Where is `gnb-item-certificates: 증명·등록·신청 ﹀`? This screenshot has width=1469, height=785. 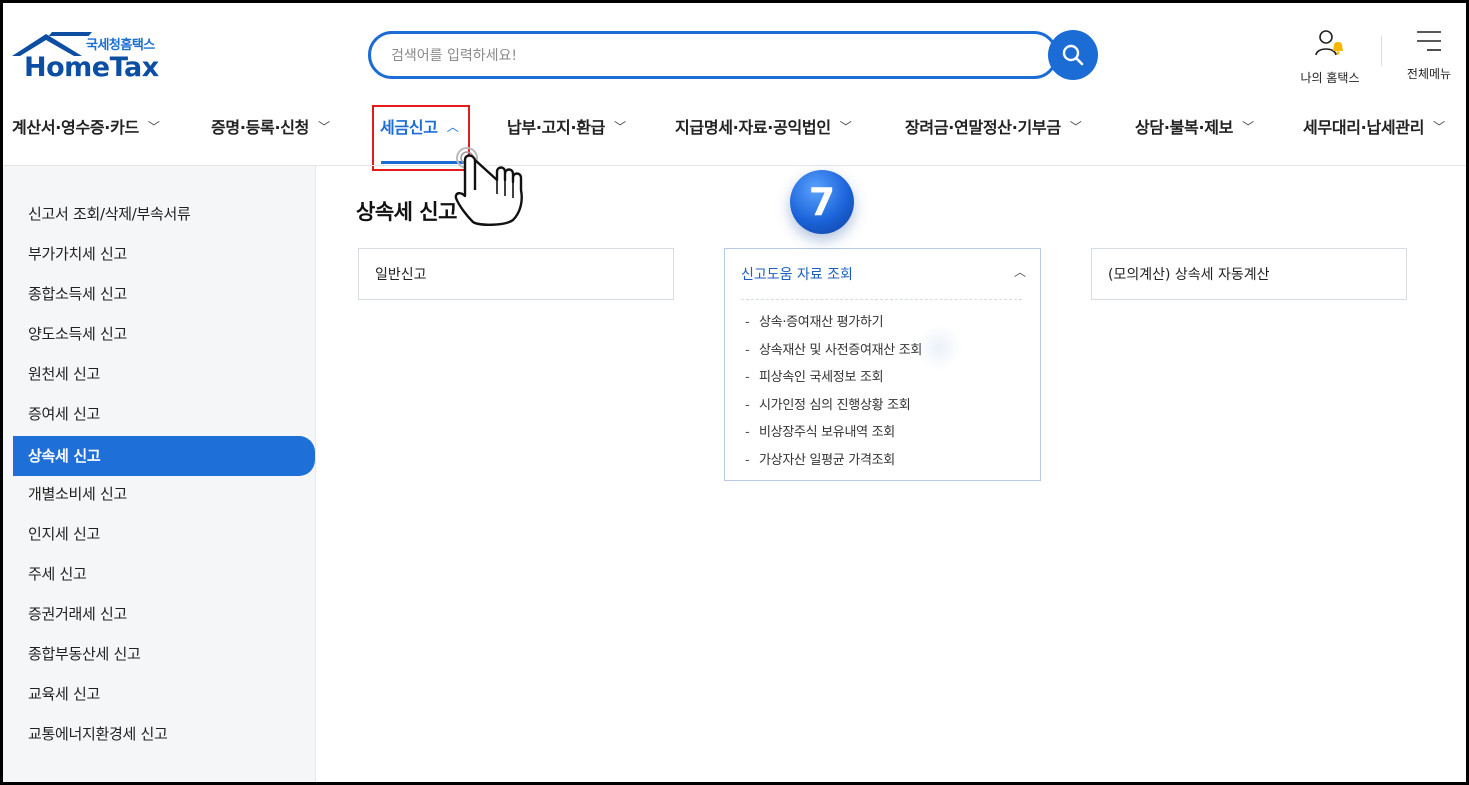
gnb-item-certificates: 증명·등록·신청 ﹀ is located at coordinates (270, 126).